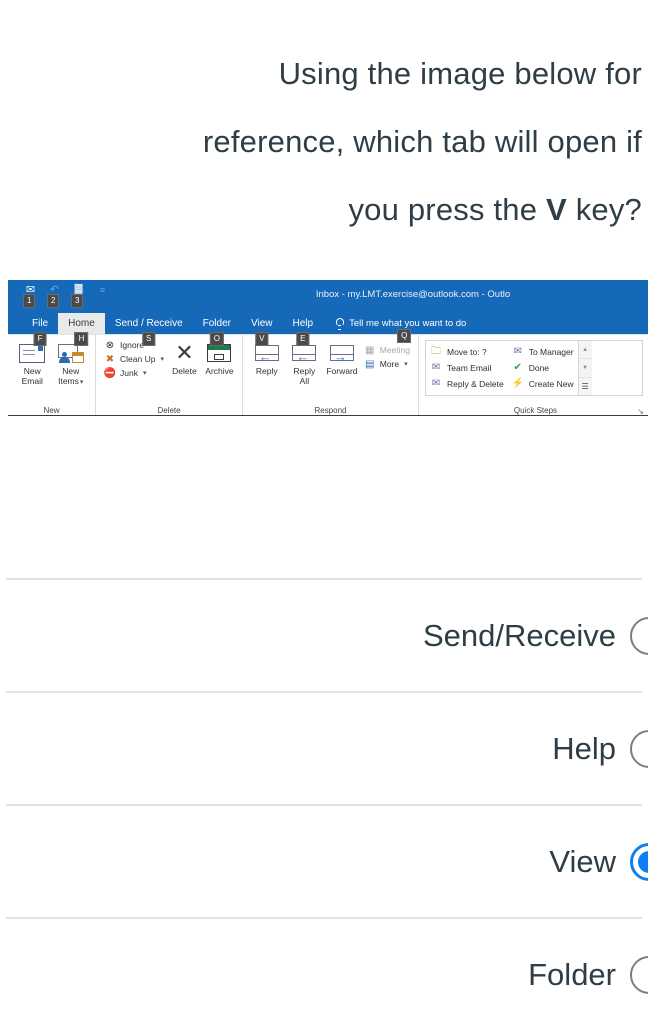  I want to click on create-new-icon: ⚡, so click(518, 383).